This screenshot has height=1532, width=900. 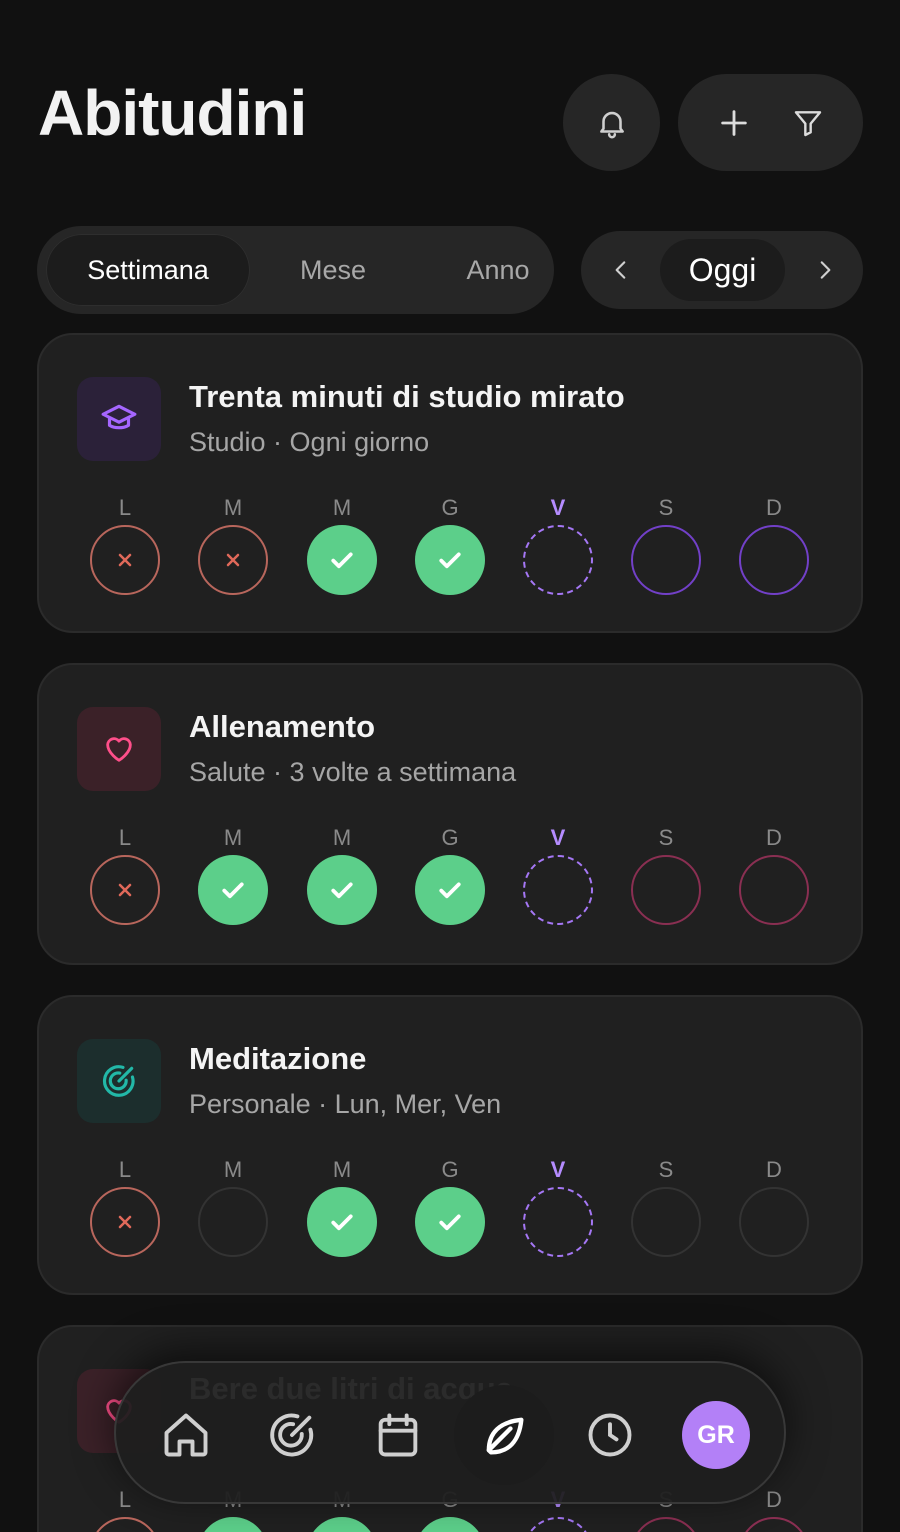 I want to click on date-navigator: Oggi, so click(x=722, y=270).